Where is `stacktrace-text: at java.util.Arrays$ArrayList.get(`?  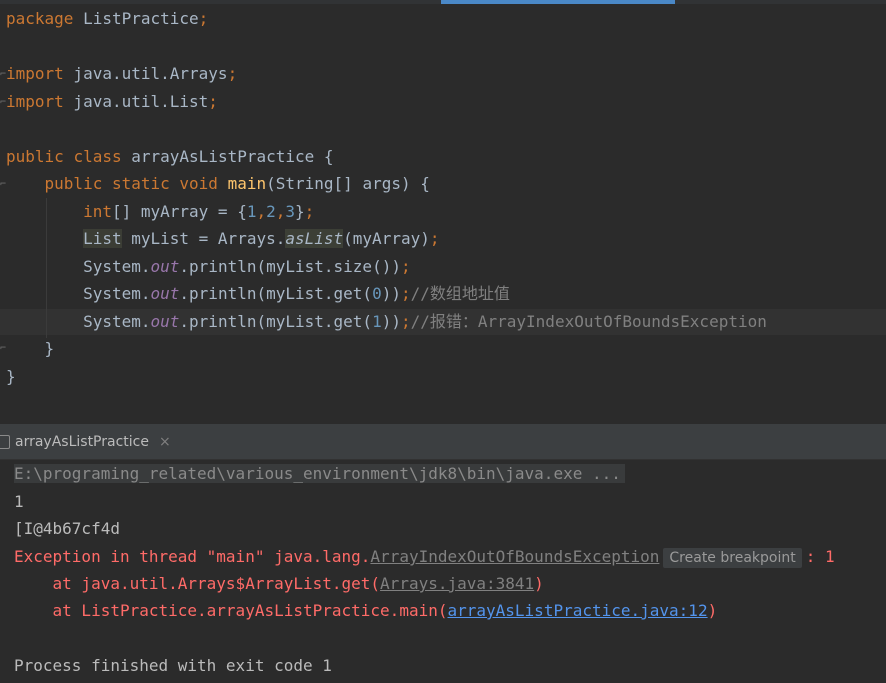
stacktrace-text: at java.util.Arrays$ArrayList.get( is located at coordinates (197, 583).